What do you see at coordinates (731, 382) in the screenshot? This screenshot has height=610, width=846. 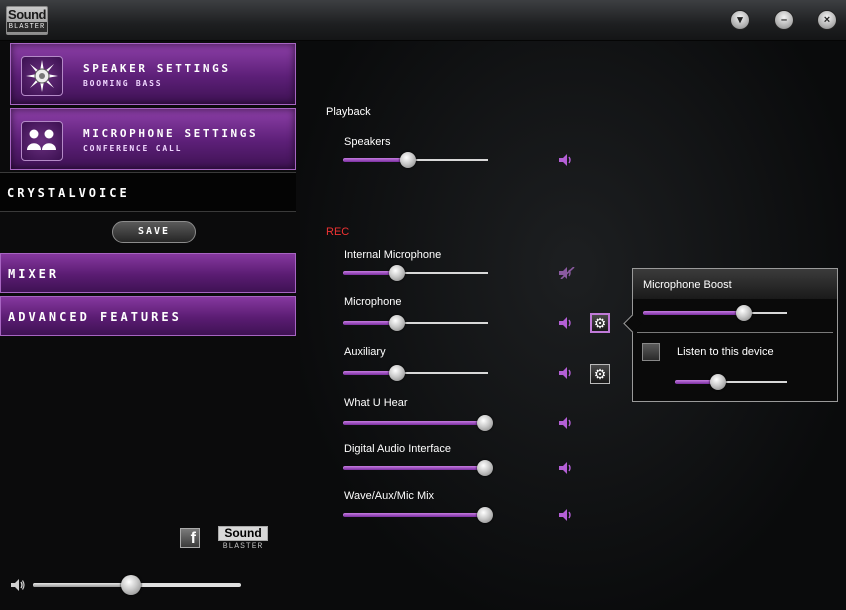 I see `listen-volume-slider` at bounding box center [731, 382].